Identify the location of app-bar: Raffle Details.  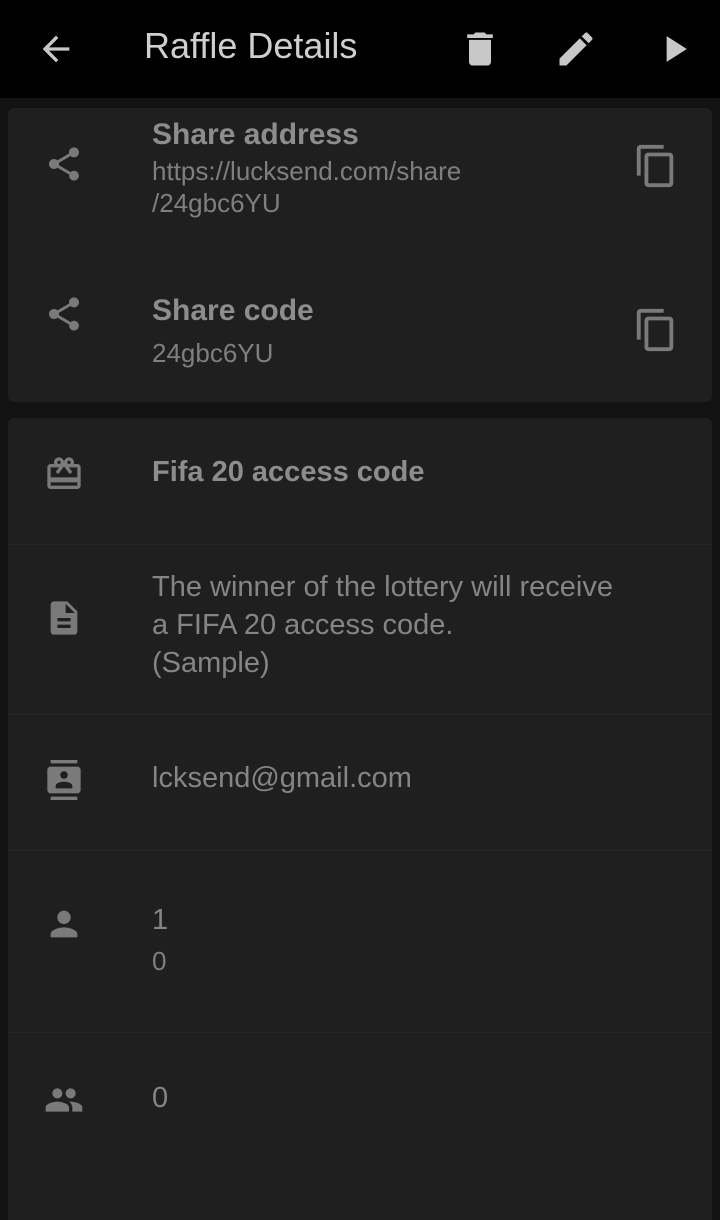
(360, 49).